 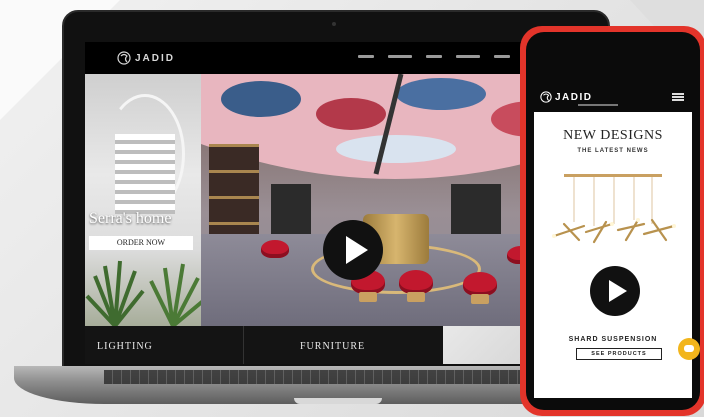 What do you see at coordinates (332, 346) in the screenshot?
I see `category-furniture: FURNITURE` at bounding box center [332, 346].